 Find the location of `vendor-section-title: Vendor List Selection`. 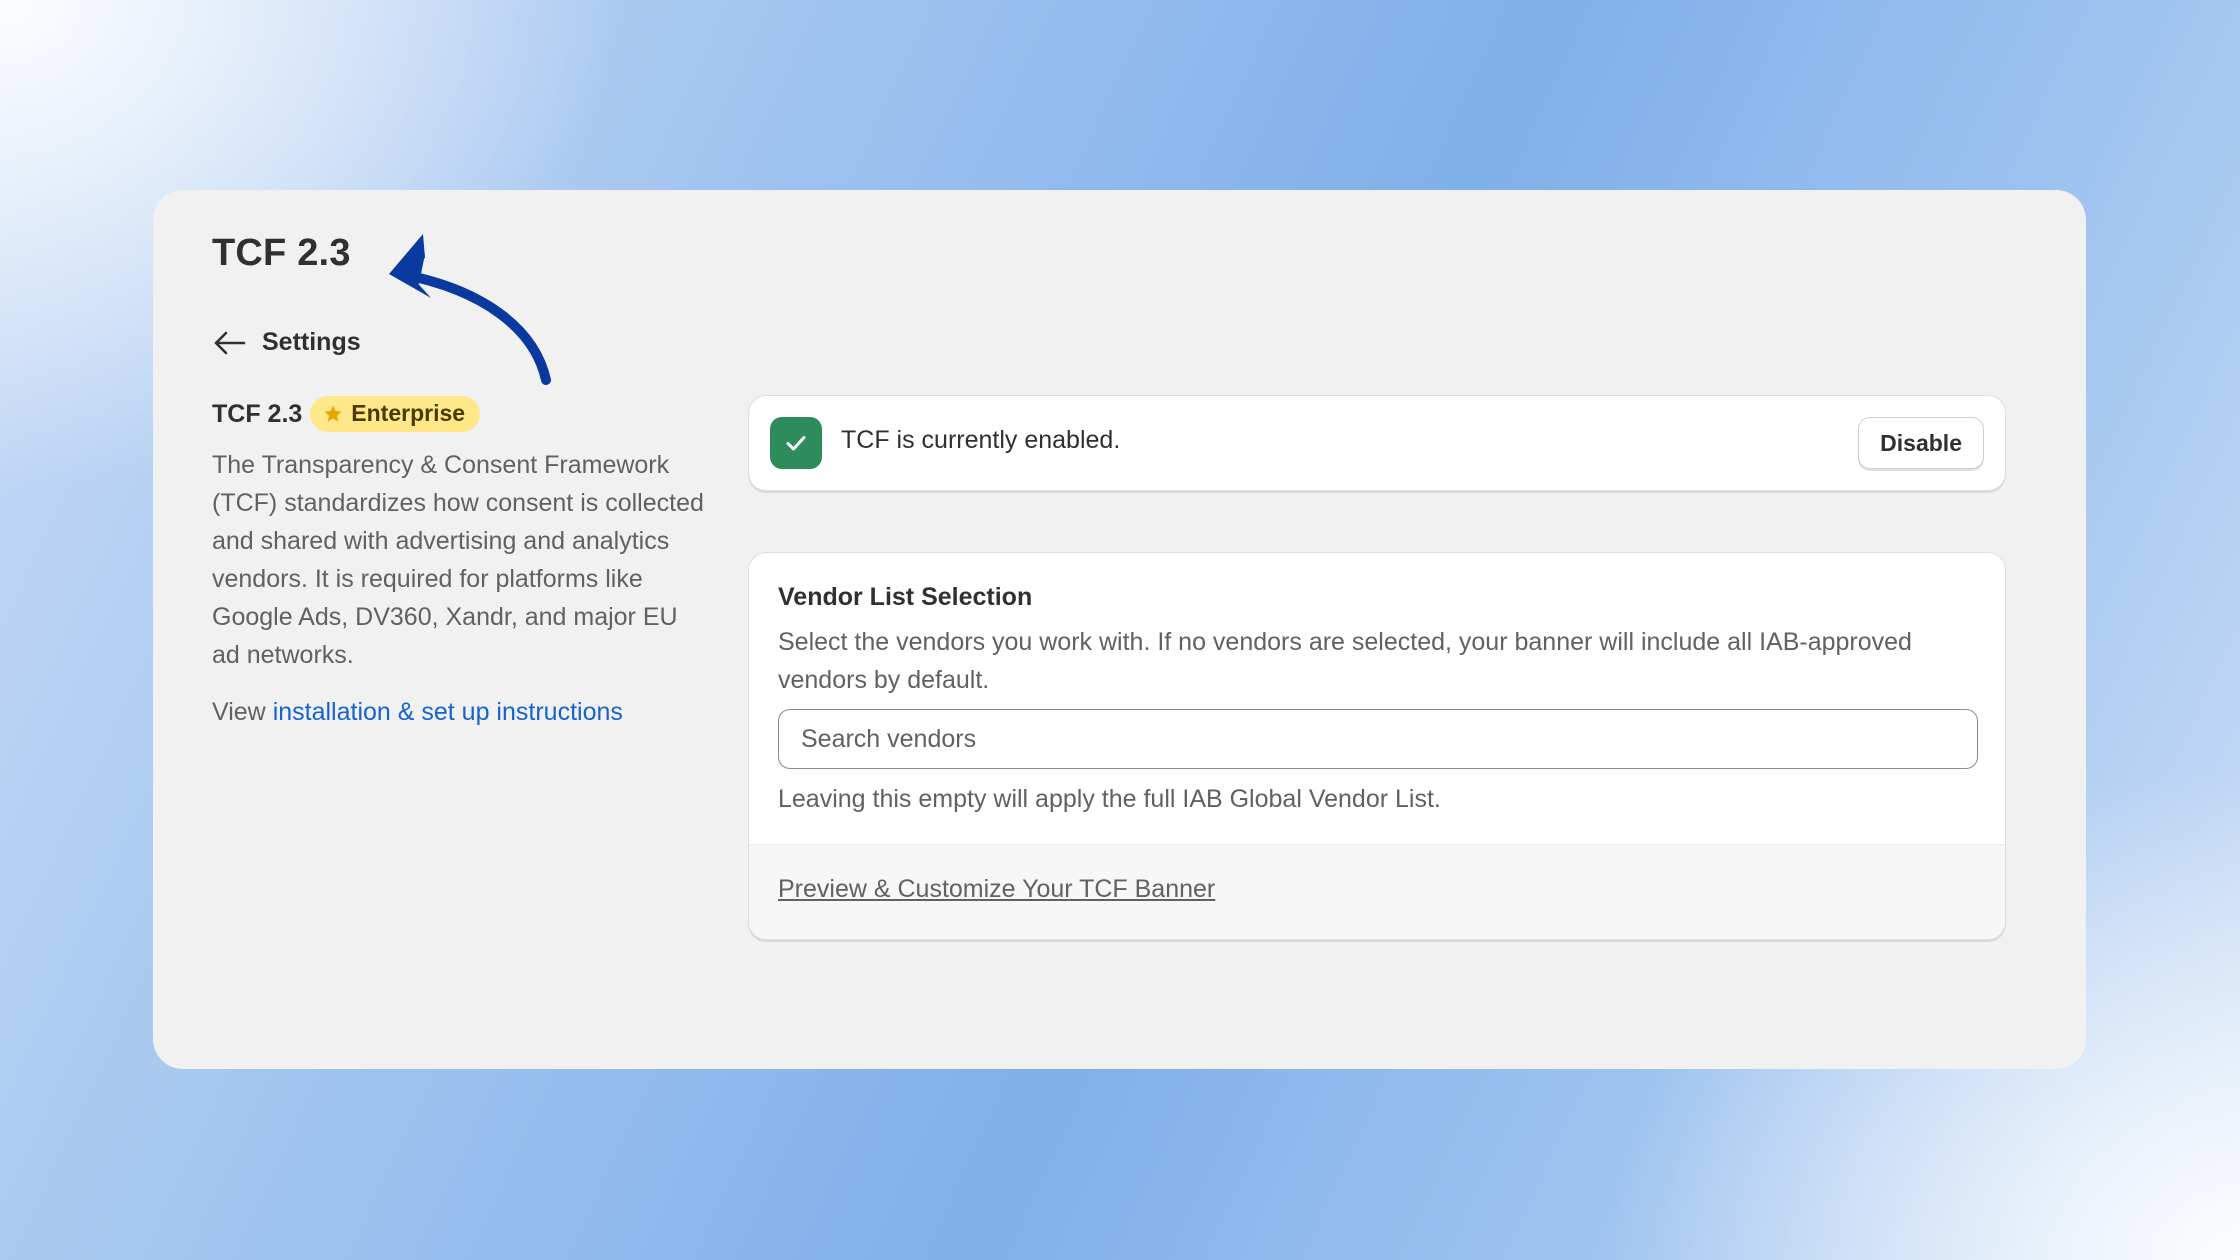

vendor-section-title: Vendor List Selection is located at coordinates (905, 597).